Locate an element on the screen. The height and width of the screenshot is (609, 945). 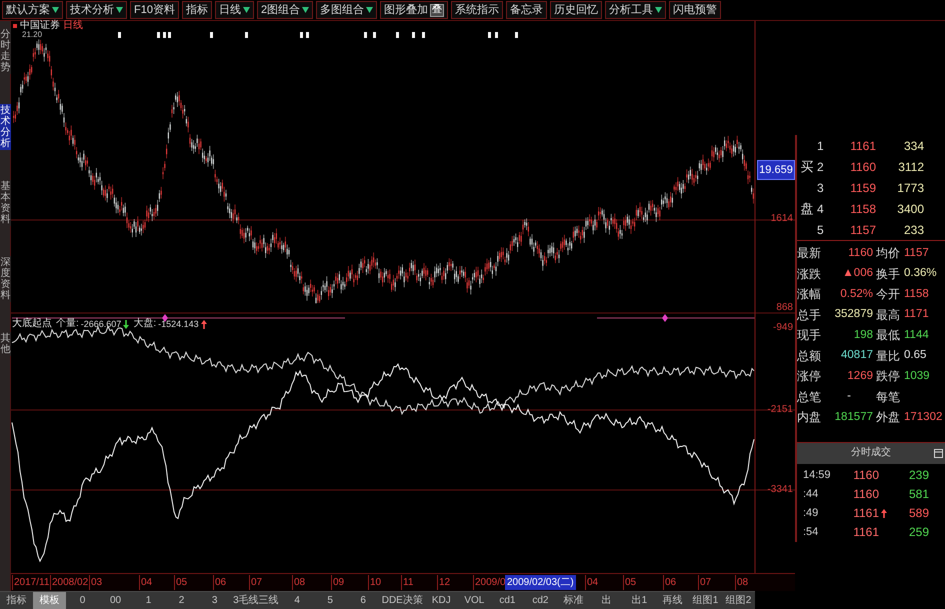
bid-level: 5 is located at coordinates (820, 230).